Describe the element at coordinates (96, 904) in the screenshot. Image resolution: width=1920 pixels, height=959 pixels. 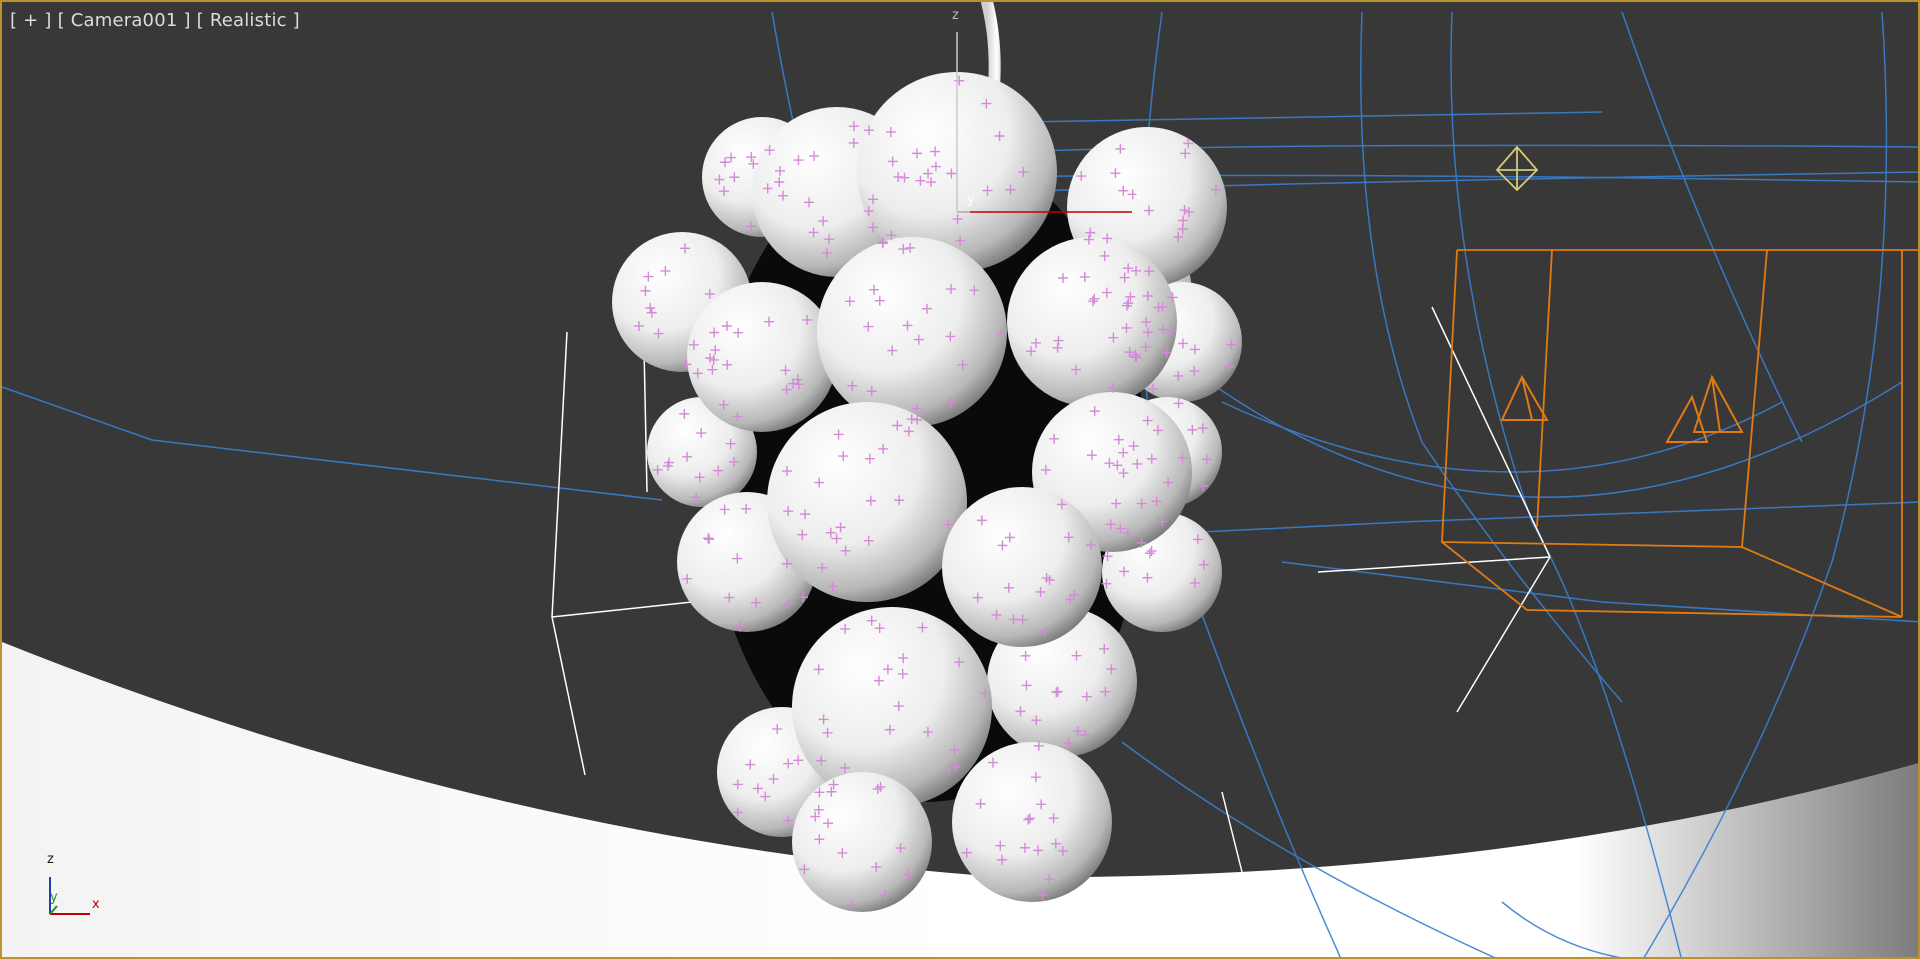
I see `view-axis-x-label: x` at that location.